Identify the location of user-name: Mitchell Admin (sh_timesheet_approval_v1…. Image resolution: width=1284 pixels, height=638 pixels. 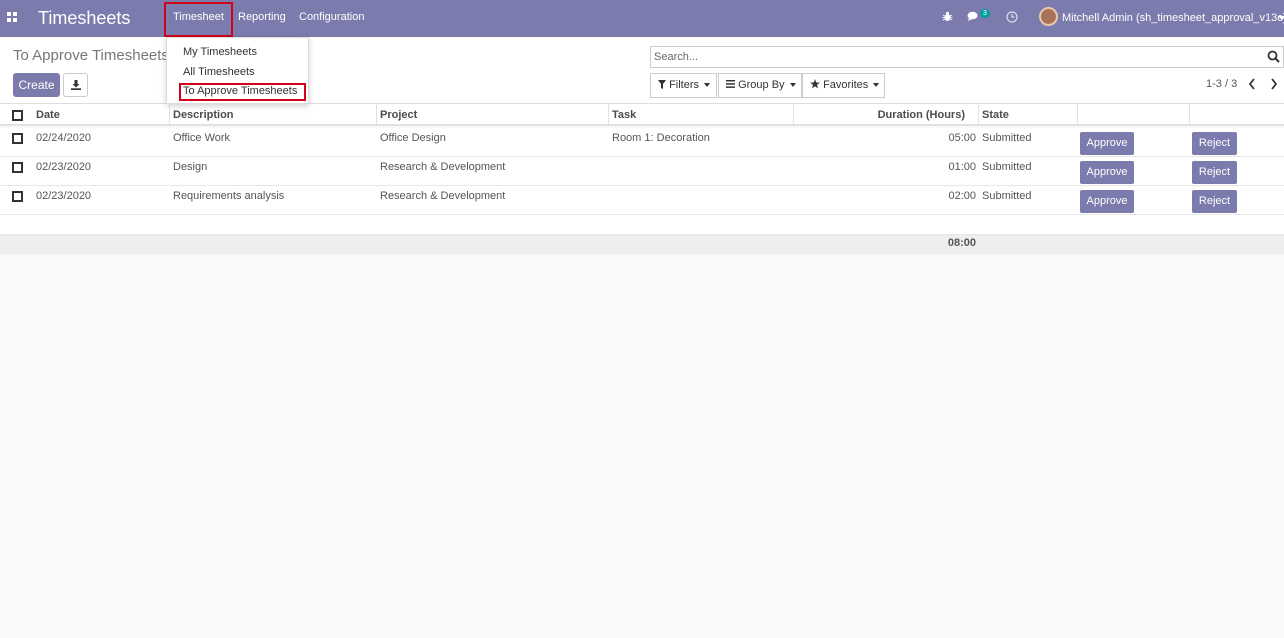
(1173, 18).